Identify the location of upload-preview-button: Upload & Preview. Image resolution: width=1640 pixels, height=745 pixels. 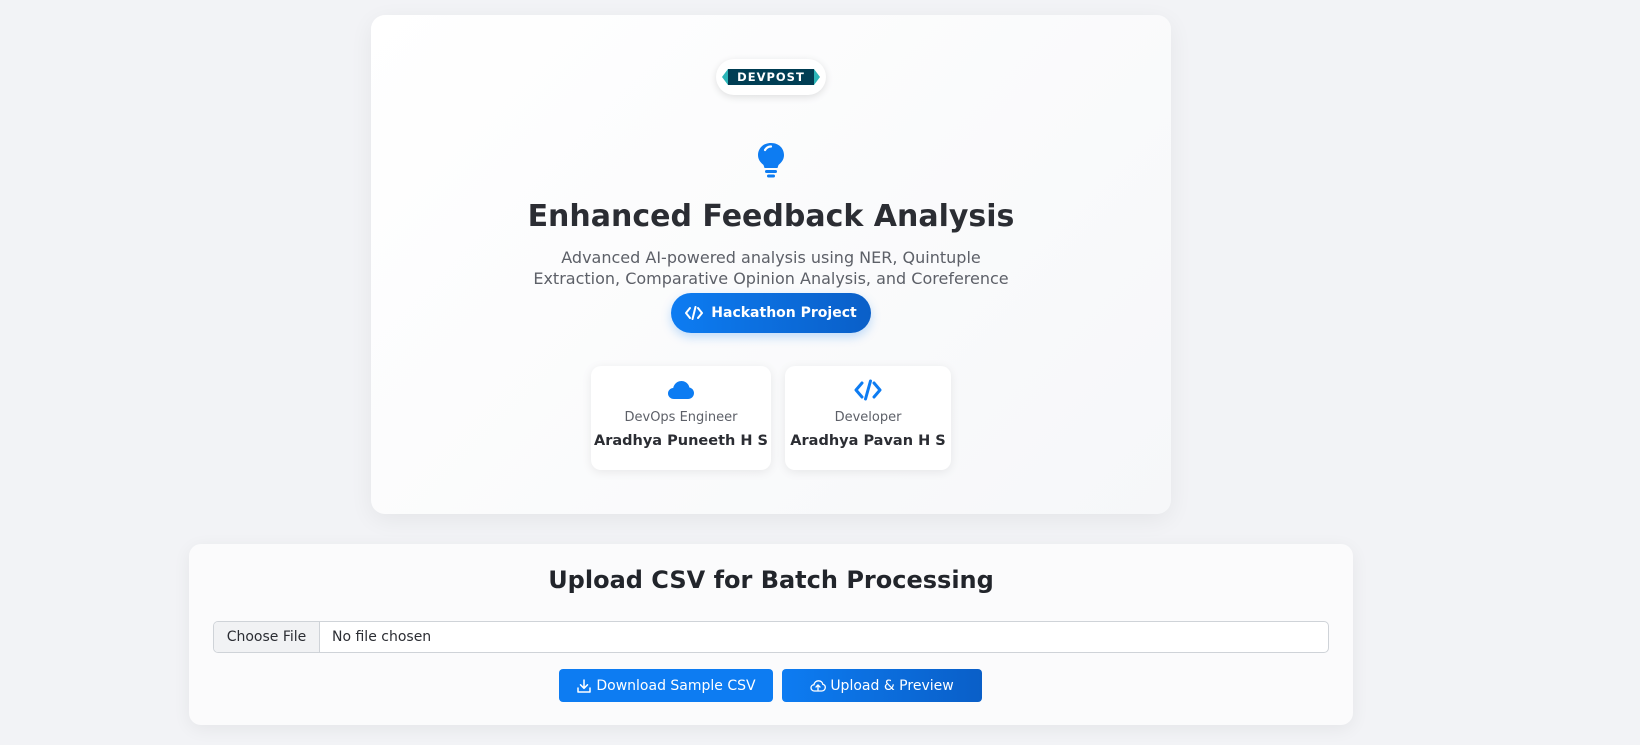
(882, 685).